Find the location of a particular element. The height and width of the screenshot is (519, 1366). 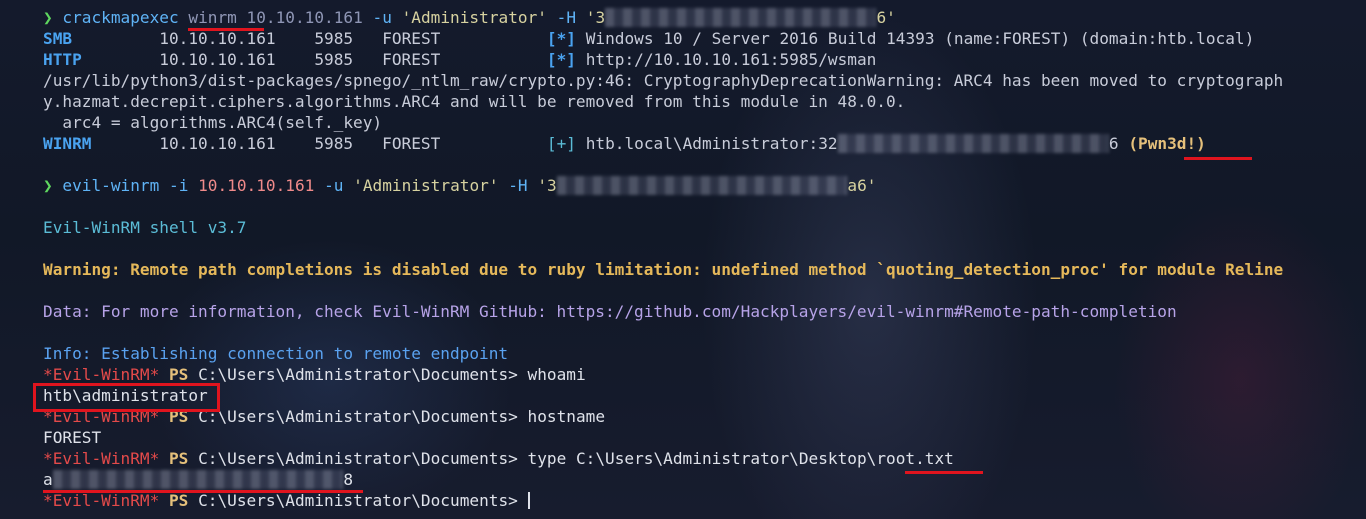

command-name: crackmapexec is located at coordinates (120, 17).